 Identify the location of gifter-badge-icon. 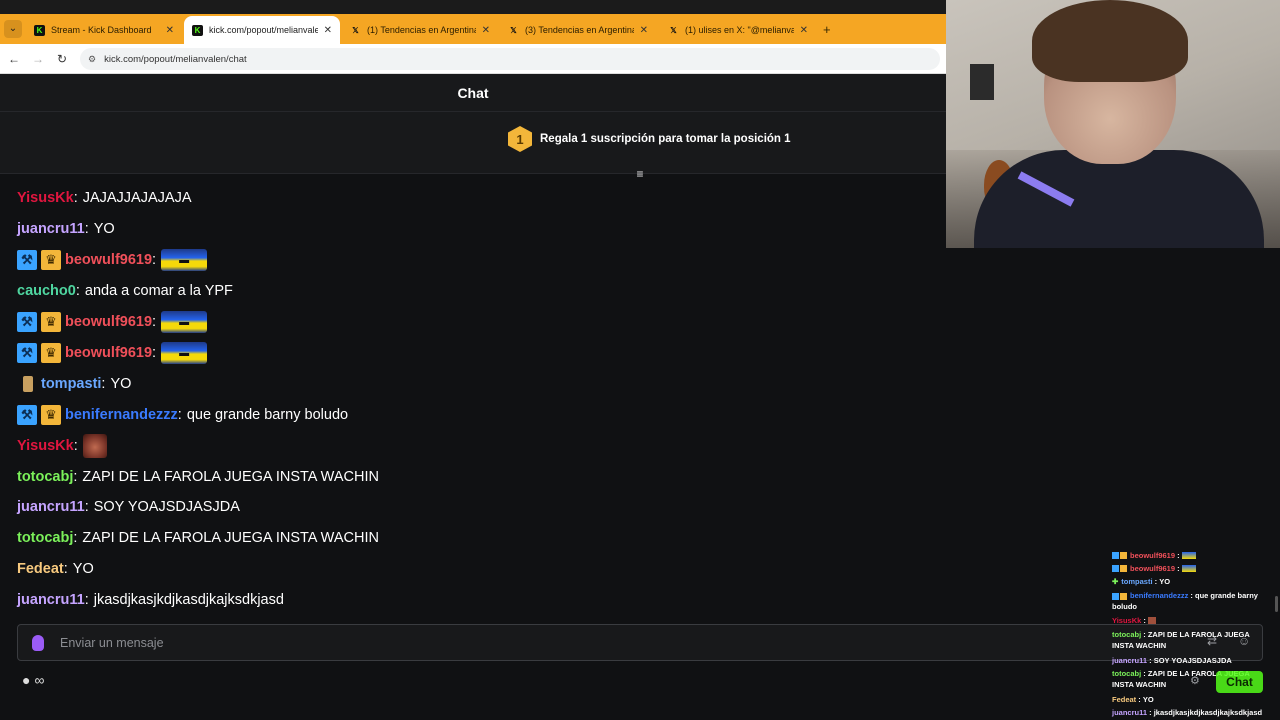
(28, 384).